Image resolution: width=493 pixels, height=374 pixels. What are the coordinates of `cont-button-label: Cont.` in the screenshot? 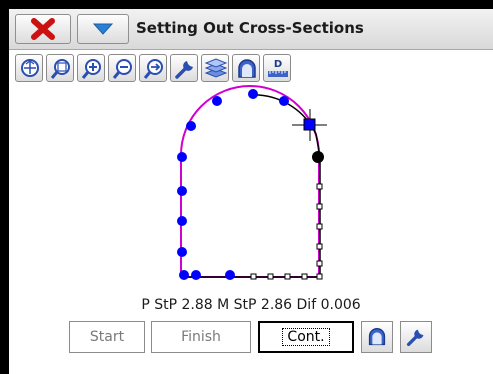 It's located at (306, 337).